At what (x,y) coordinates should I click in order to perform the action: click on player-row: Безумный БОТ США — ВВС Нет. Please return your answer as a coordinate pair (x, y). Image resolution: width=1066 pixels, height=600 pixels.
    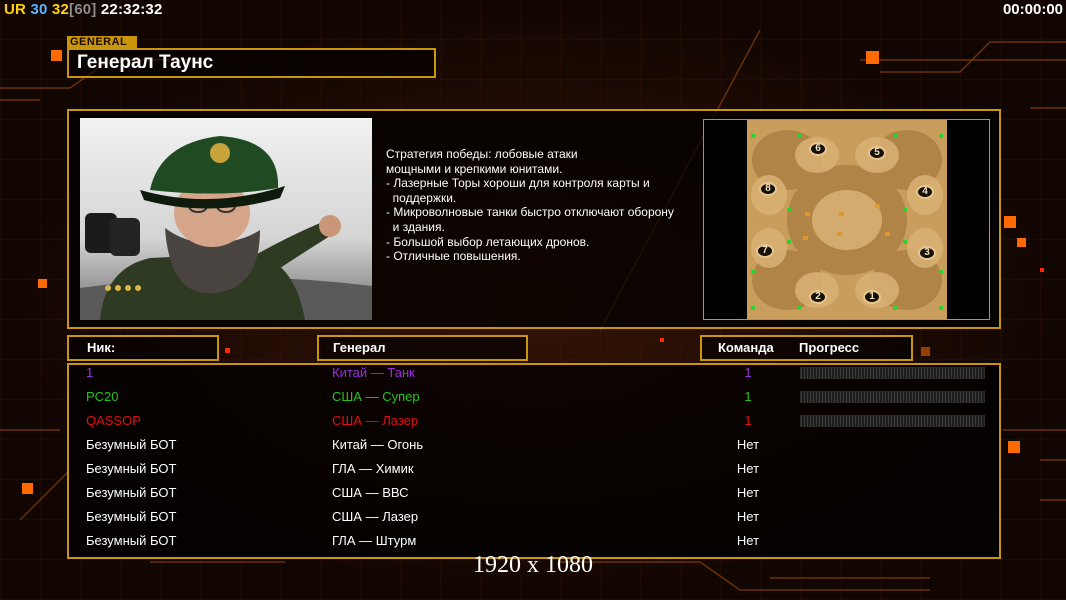
    Looking at the image, I should click on (533, 493).